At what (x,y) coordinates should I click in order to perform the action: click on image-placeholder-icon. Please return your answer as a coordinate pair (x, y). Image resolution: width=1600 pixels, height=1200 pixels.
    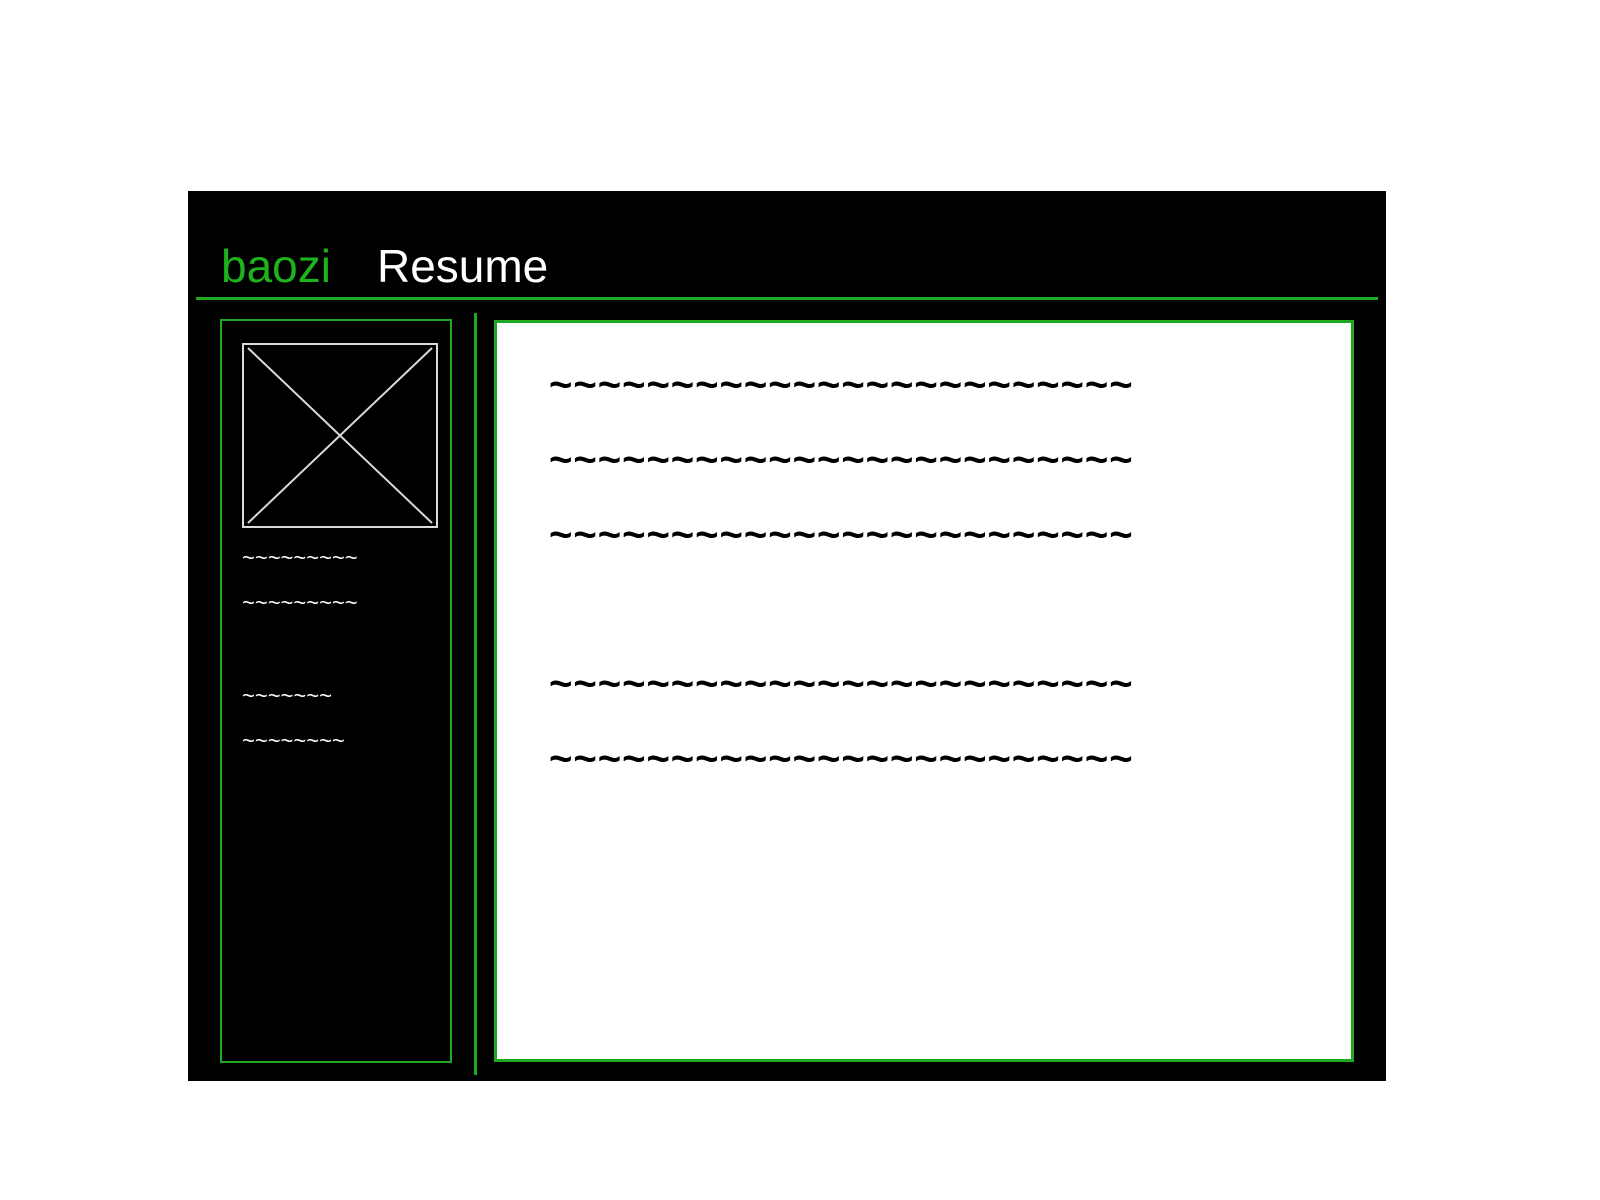
    Looking at the image, I should click on (340, 435).